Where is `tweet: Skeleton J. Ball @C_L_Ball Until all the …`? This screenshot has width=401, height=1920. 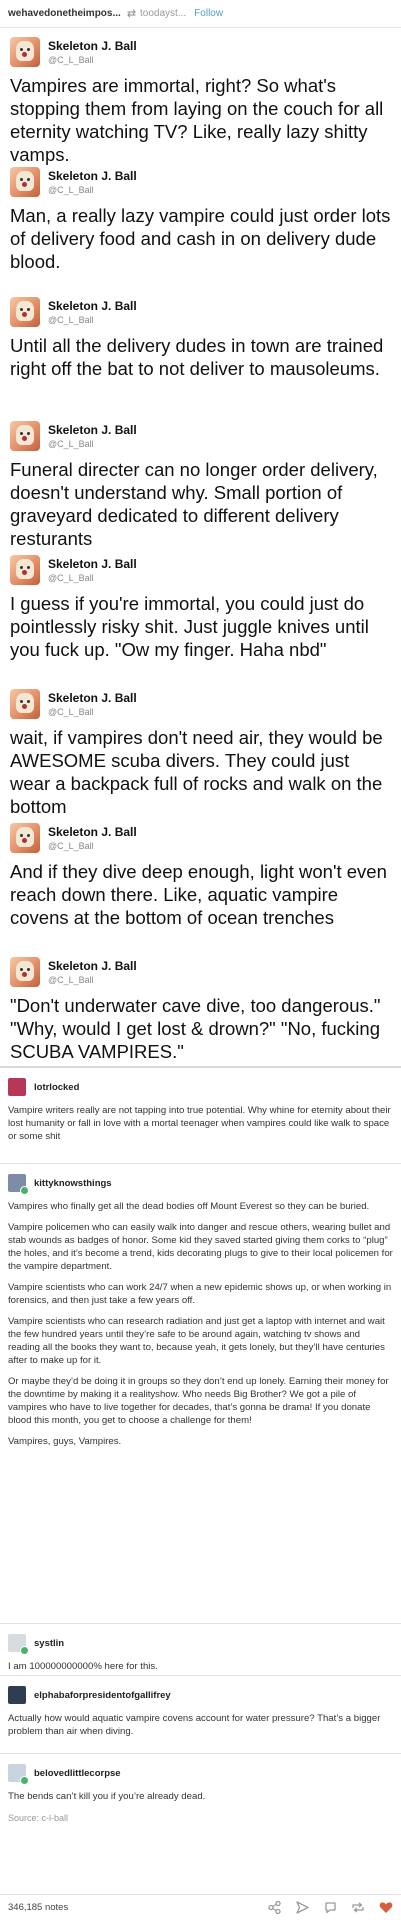
tweet: Skeleton J. Ball @C_L_Ball Until all the … is located at coordinates (200, 350).